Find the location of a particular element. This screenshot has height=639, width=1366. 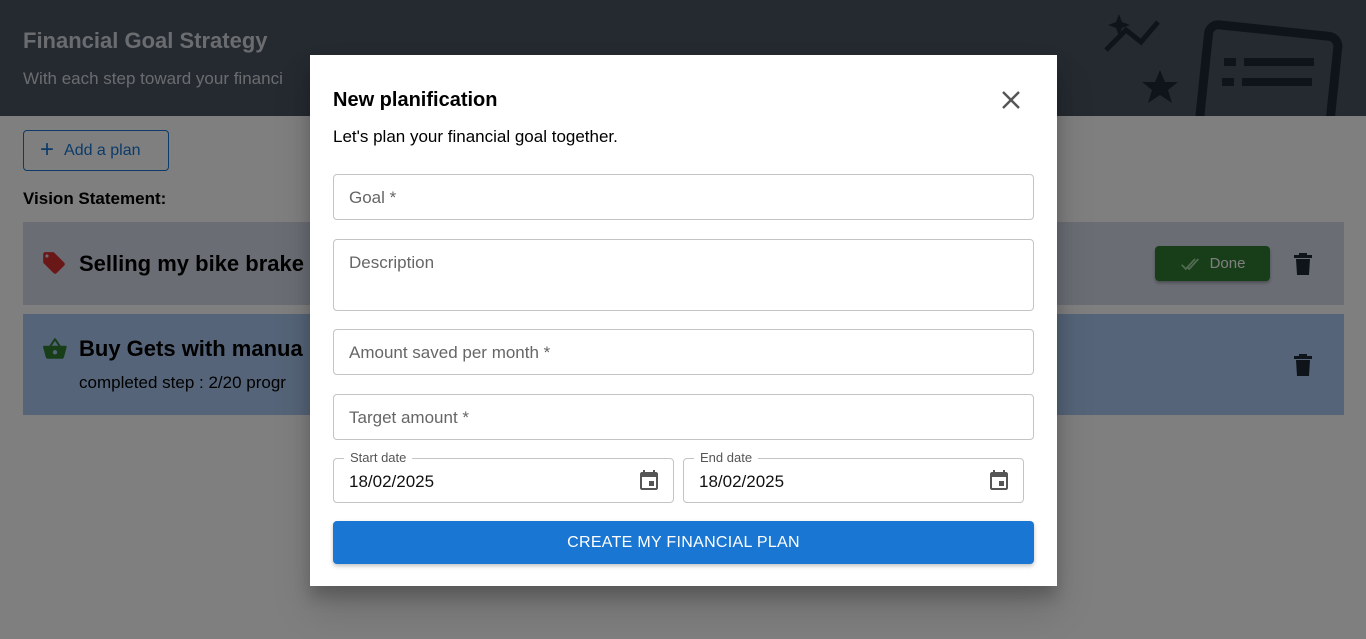

description-placeholder: Description is located at coordinates (392, 262).